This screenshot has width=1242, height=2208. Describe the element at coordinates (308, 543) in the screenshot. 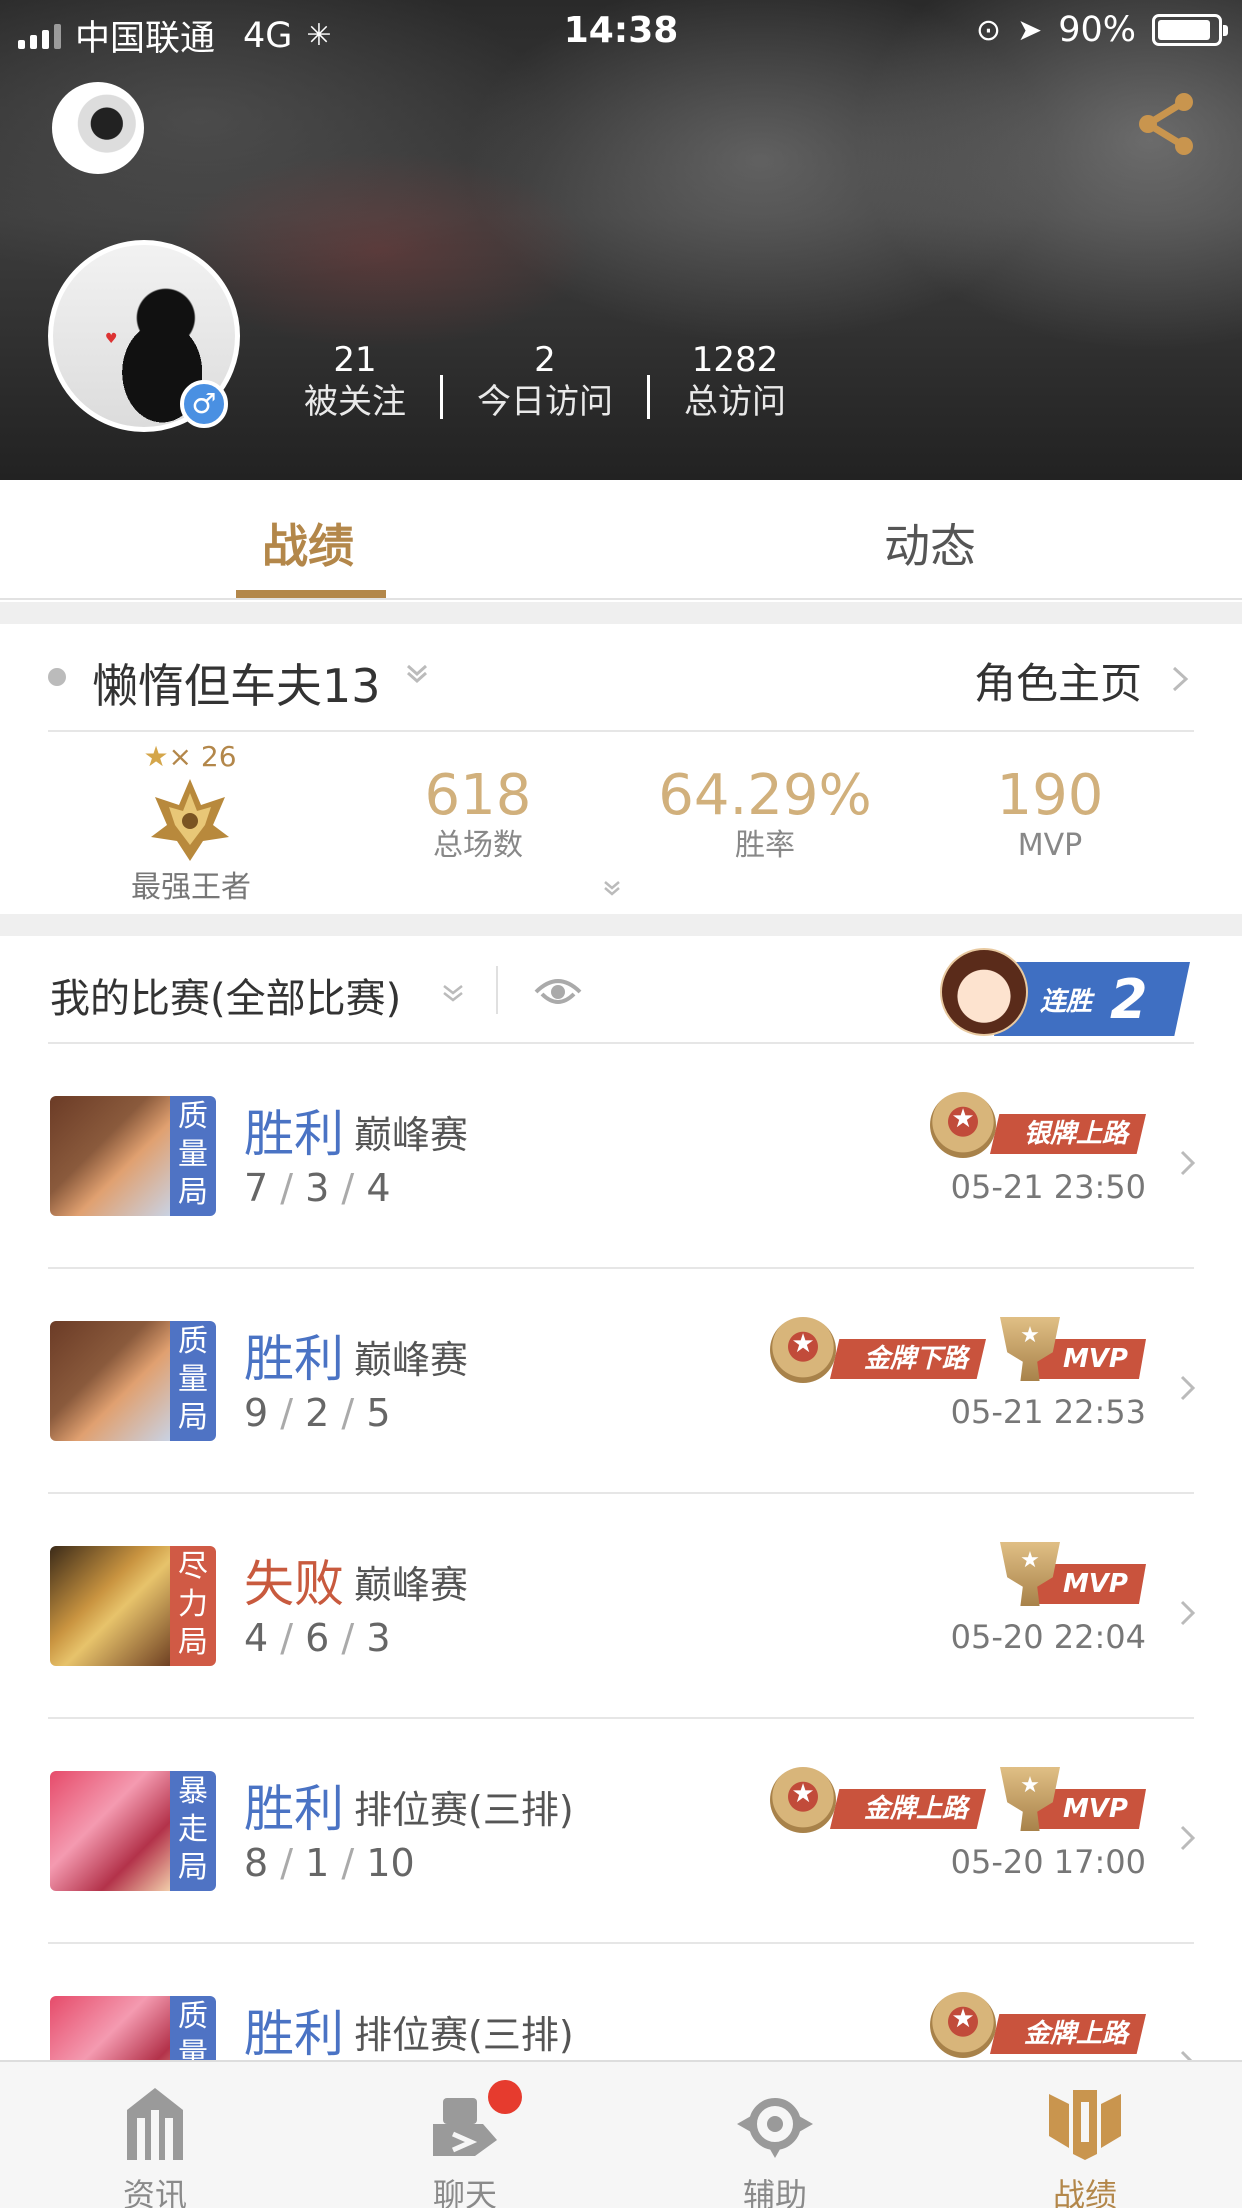

I see `tab-record: 战绩` at that location.